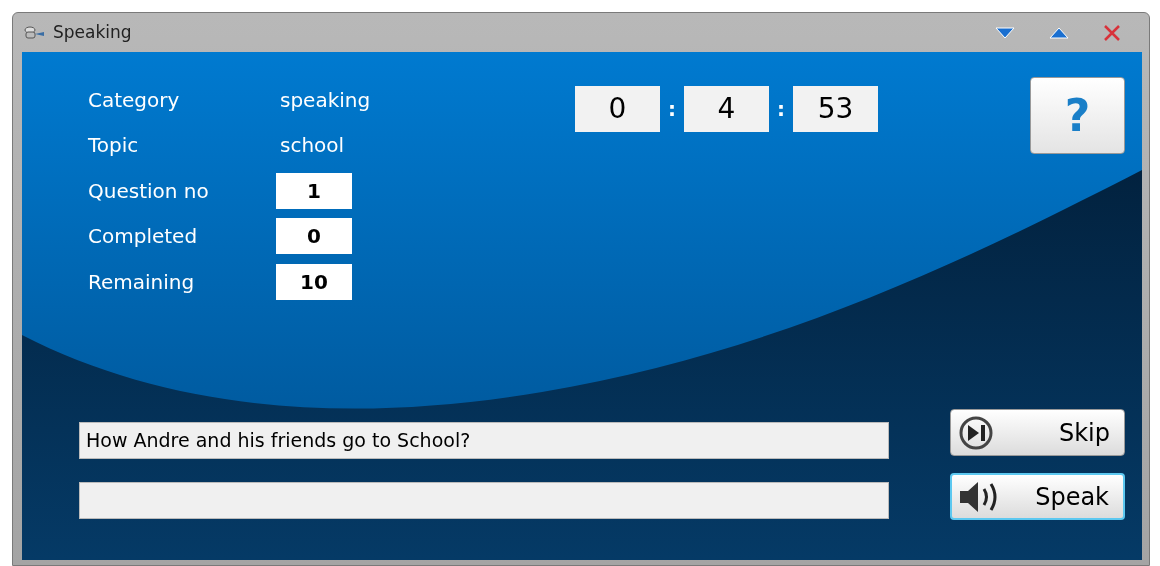 The image size is (1160, 566). I want to click on window-title: Speaking, so click(92, 32).